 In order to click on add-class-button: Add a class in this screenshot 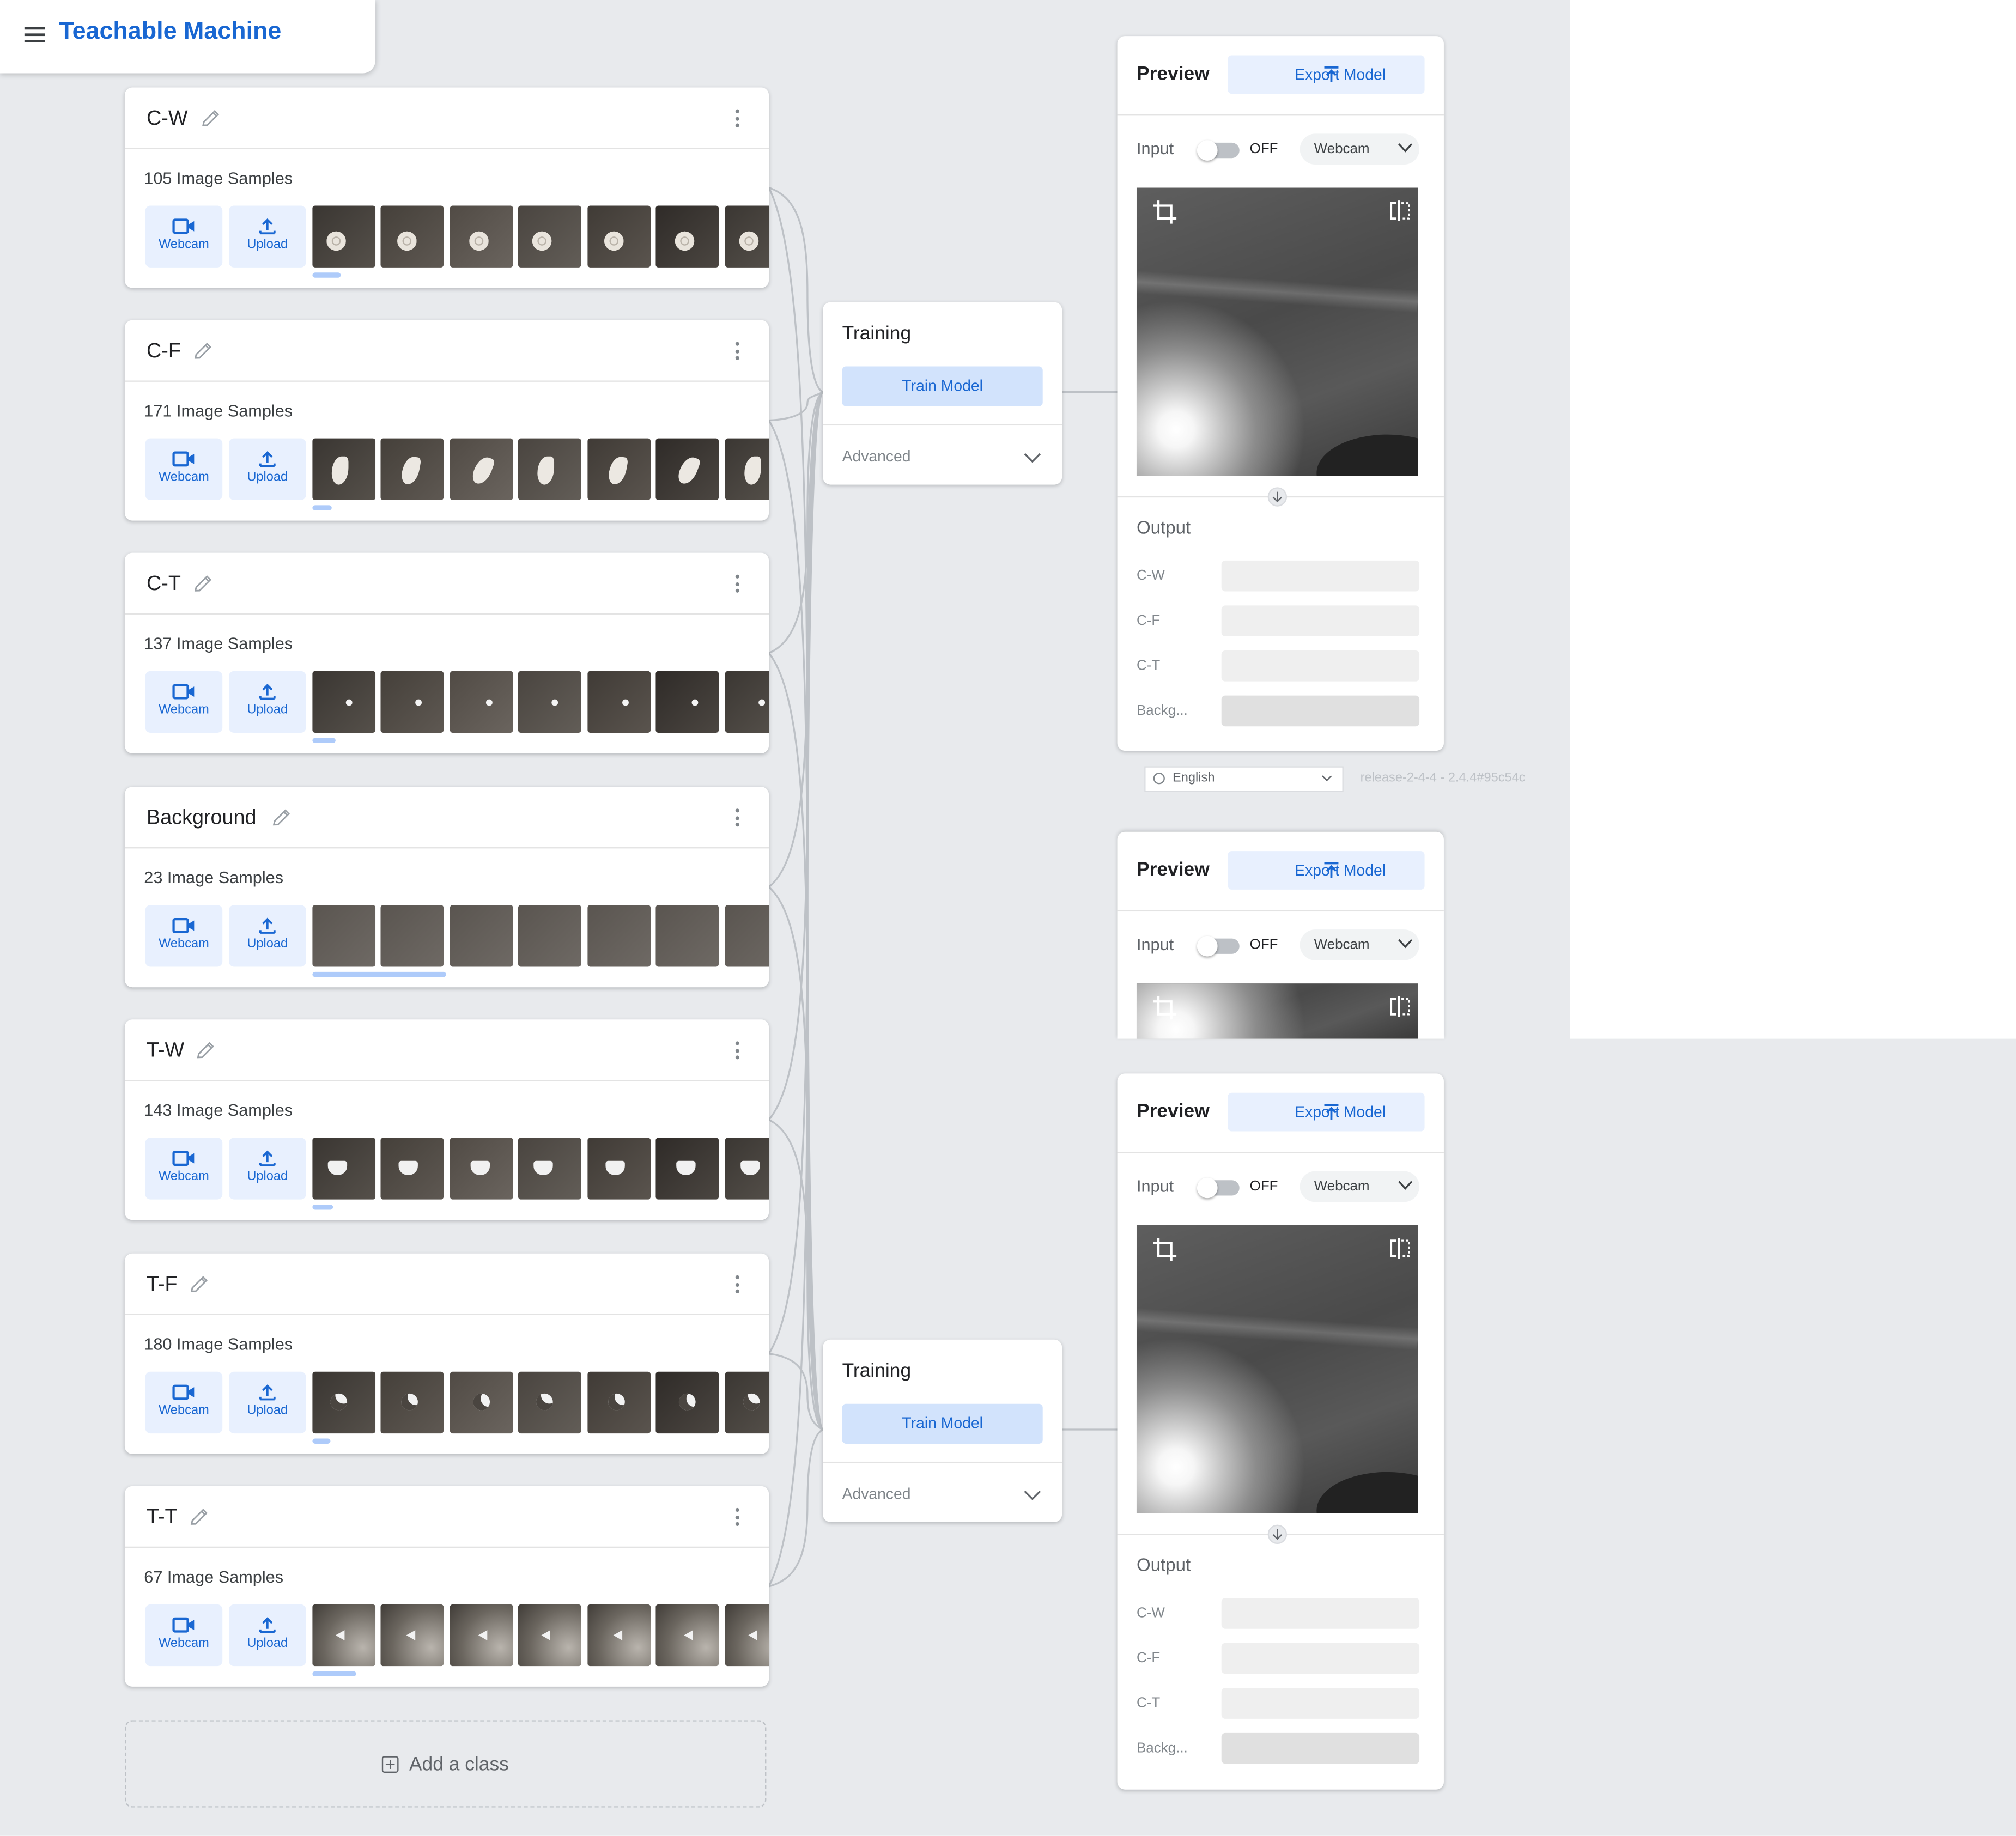, I will do `click(445, 1764)`.